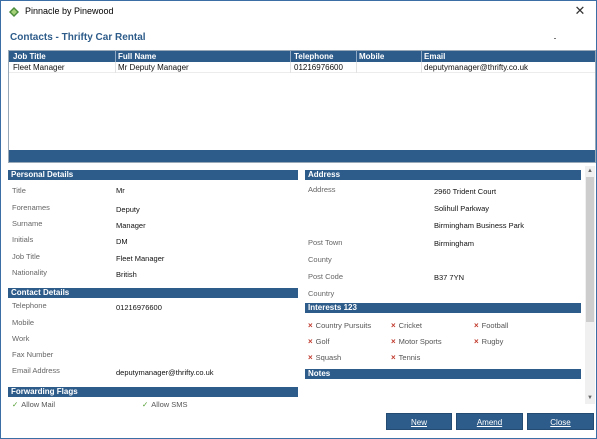  I want to click on post-town-label: Post Town, so click(325, 242).